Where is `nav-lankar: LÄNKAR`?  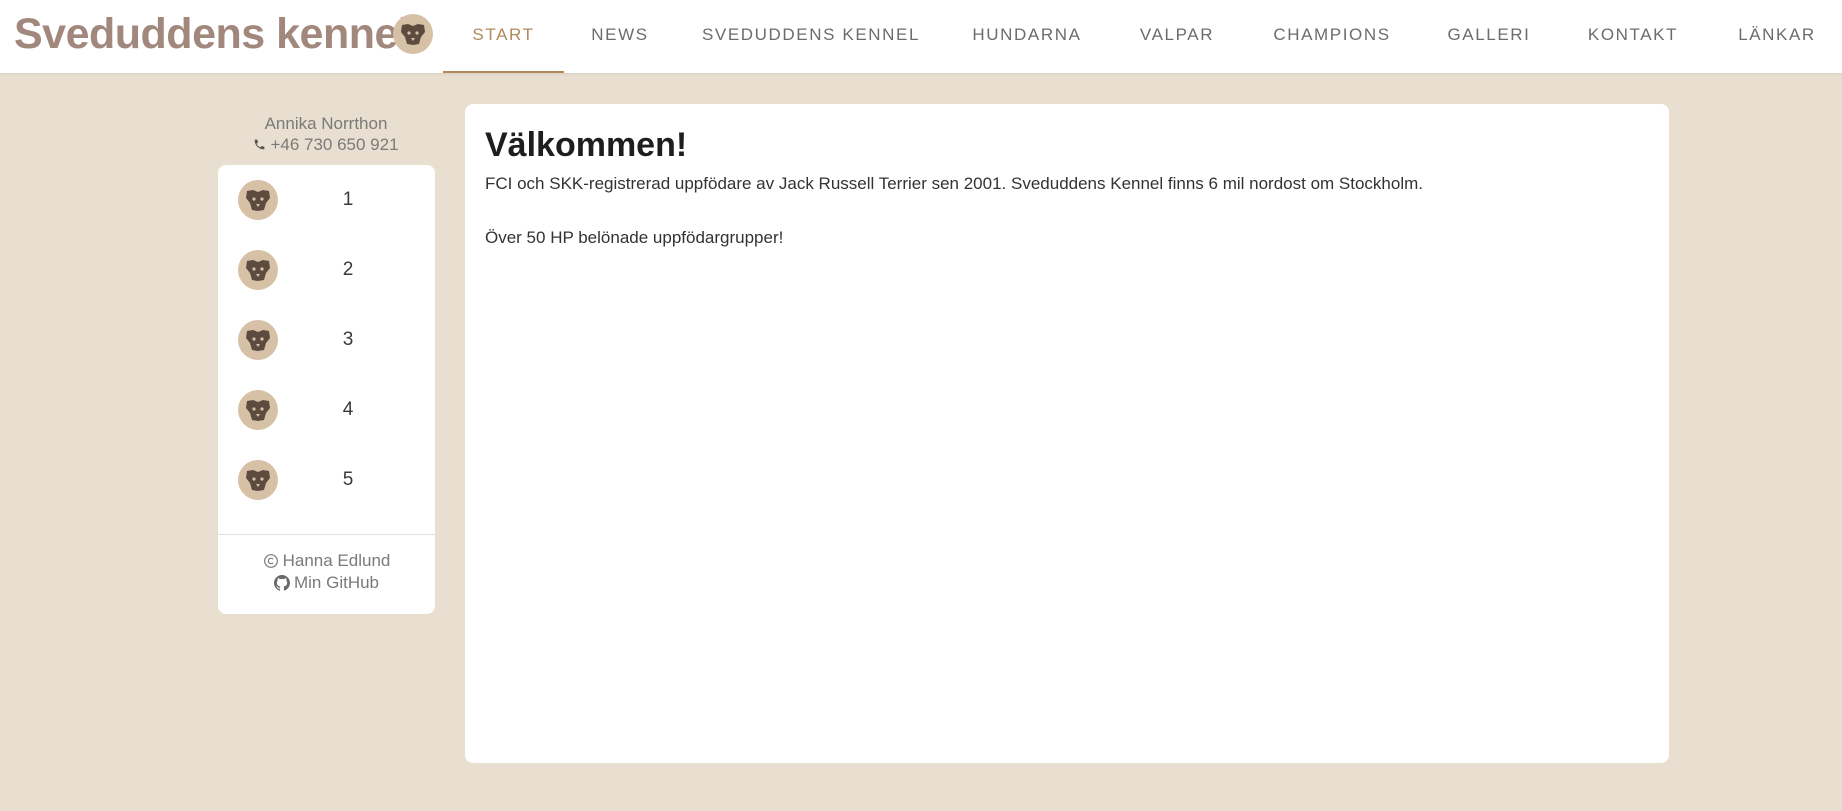
nav-lankar: LÄNKAR is located at coordinates (1777, 34).